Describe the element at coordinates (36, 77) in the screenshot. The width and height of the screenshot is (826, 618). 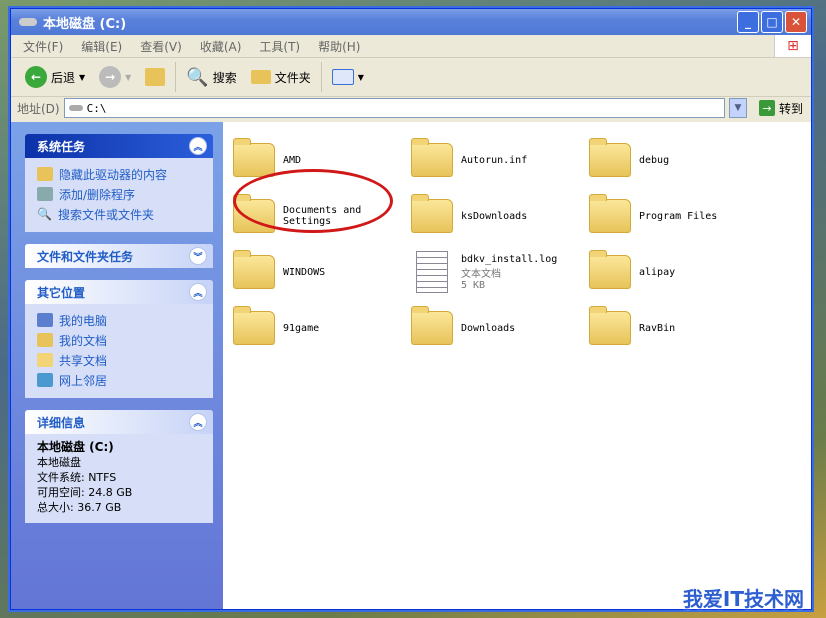
I see `back-arrow-icon: ←` at that location.